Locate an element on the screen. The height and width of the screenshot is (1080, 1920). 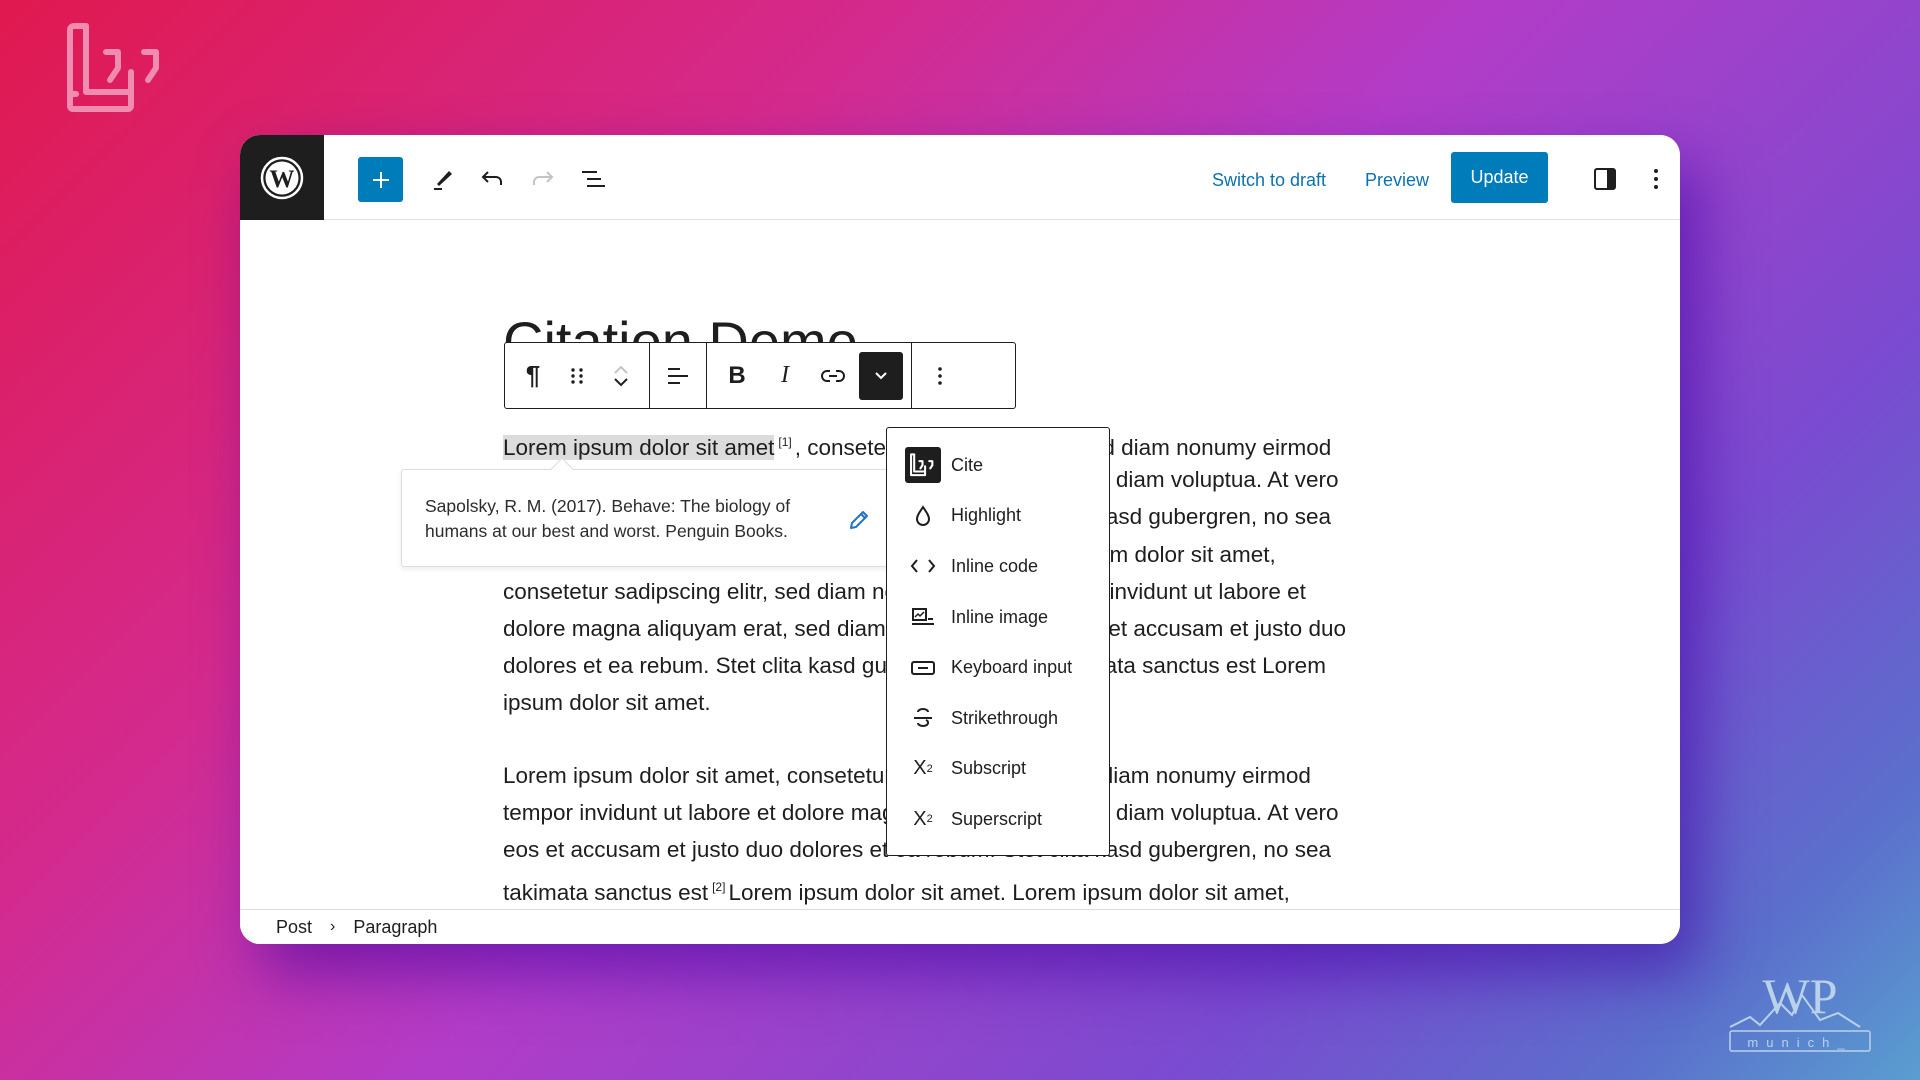
redo-button is located at coordinates (543, 179).